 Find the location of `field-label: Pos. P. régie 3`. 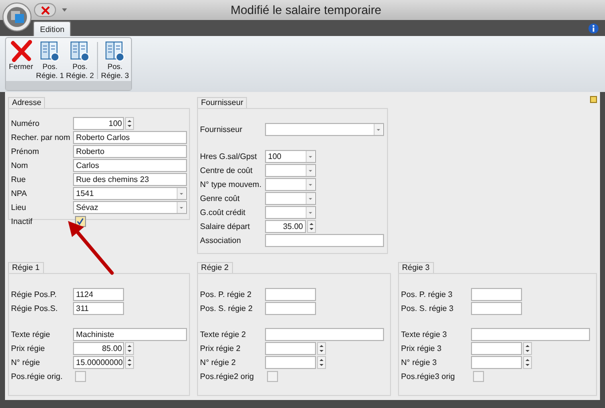

field-label: Pos. P. régie 3 is located at coordinates (427, 294).